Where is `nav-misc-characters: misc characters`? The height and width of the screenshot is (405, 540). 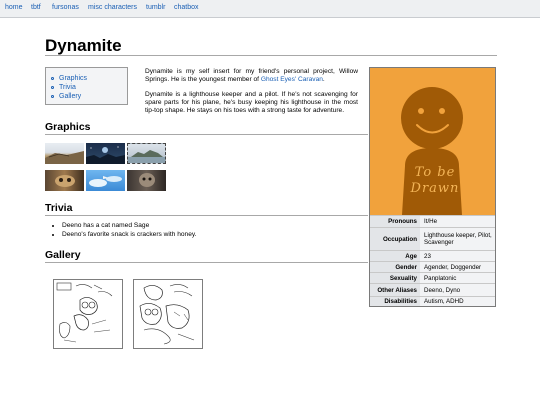
nav-misc-characters: misc characters is located at coordinates (112, 7).